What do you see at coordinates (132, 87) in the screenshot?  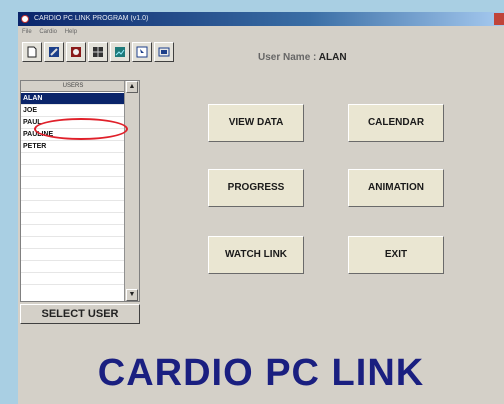 I see `scroll-up-icon: ▲` at bounding box center [132, 87].